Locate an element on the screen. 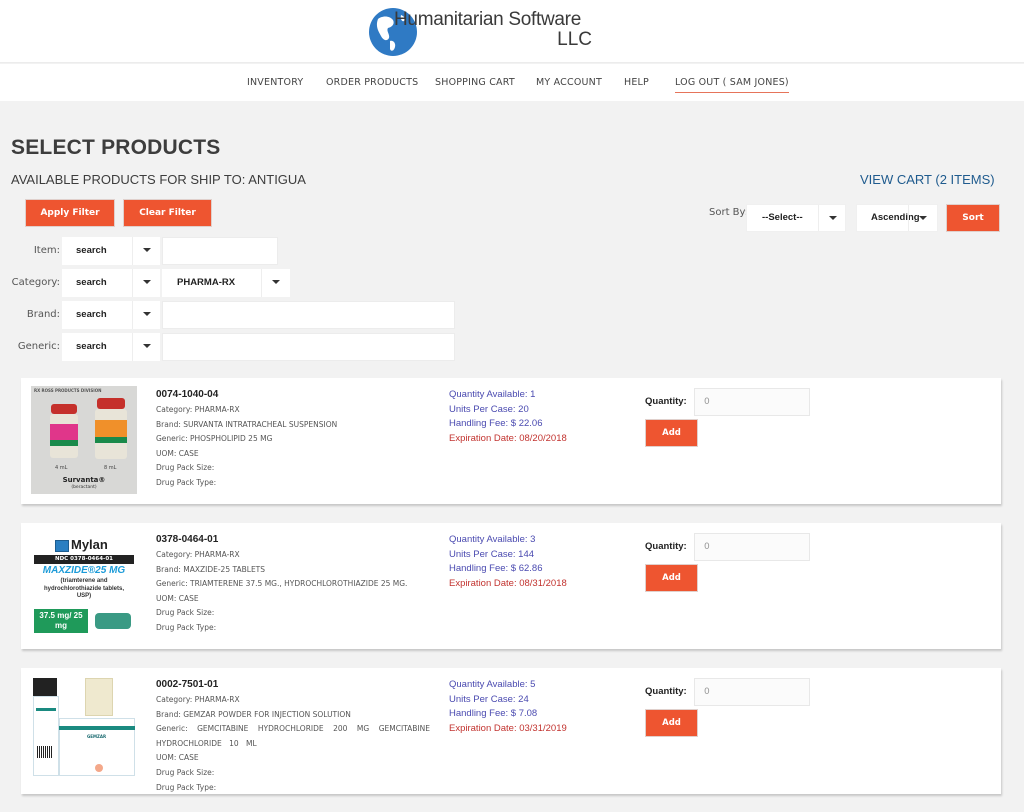  filter-brand-mode-select: search is located at coordinates (111, 315).